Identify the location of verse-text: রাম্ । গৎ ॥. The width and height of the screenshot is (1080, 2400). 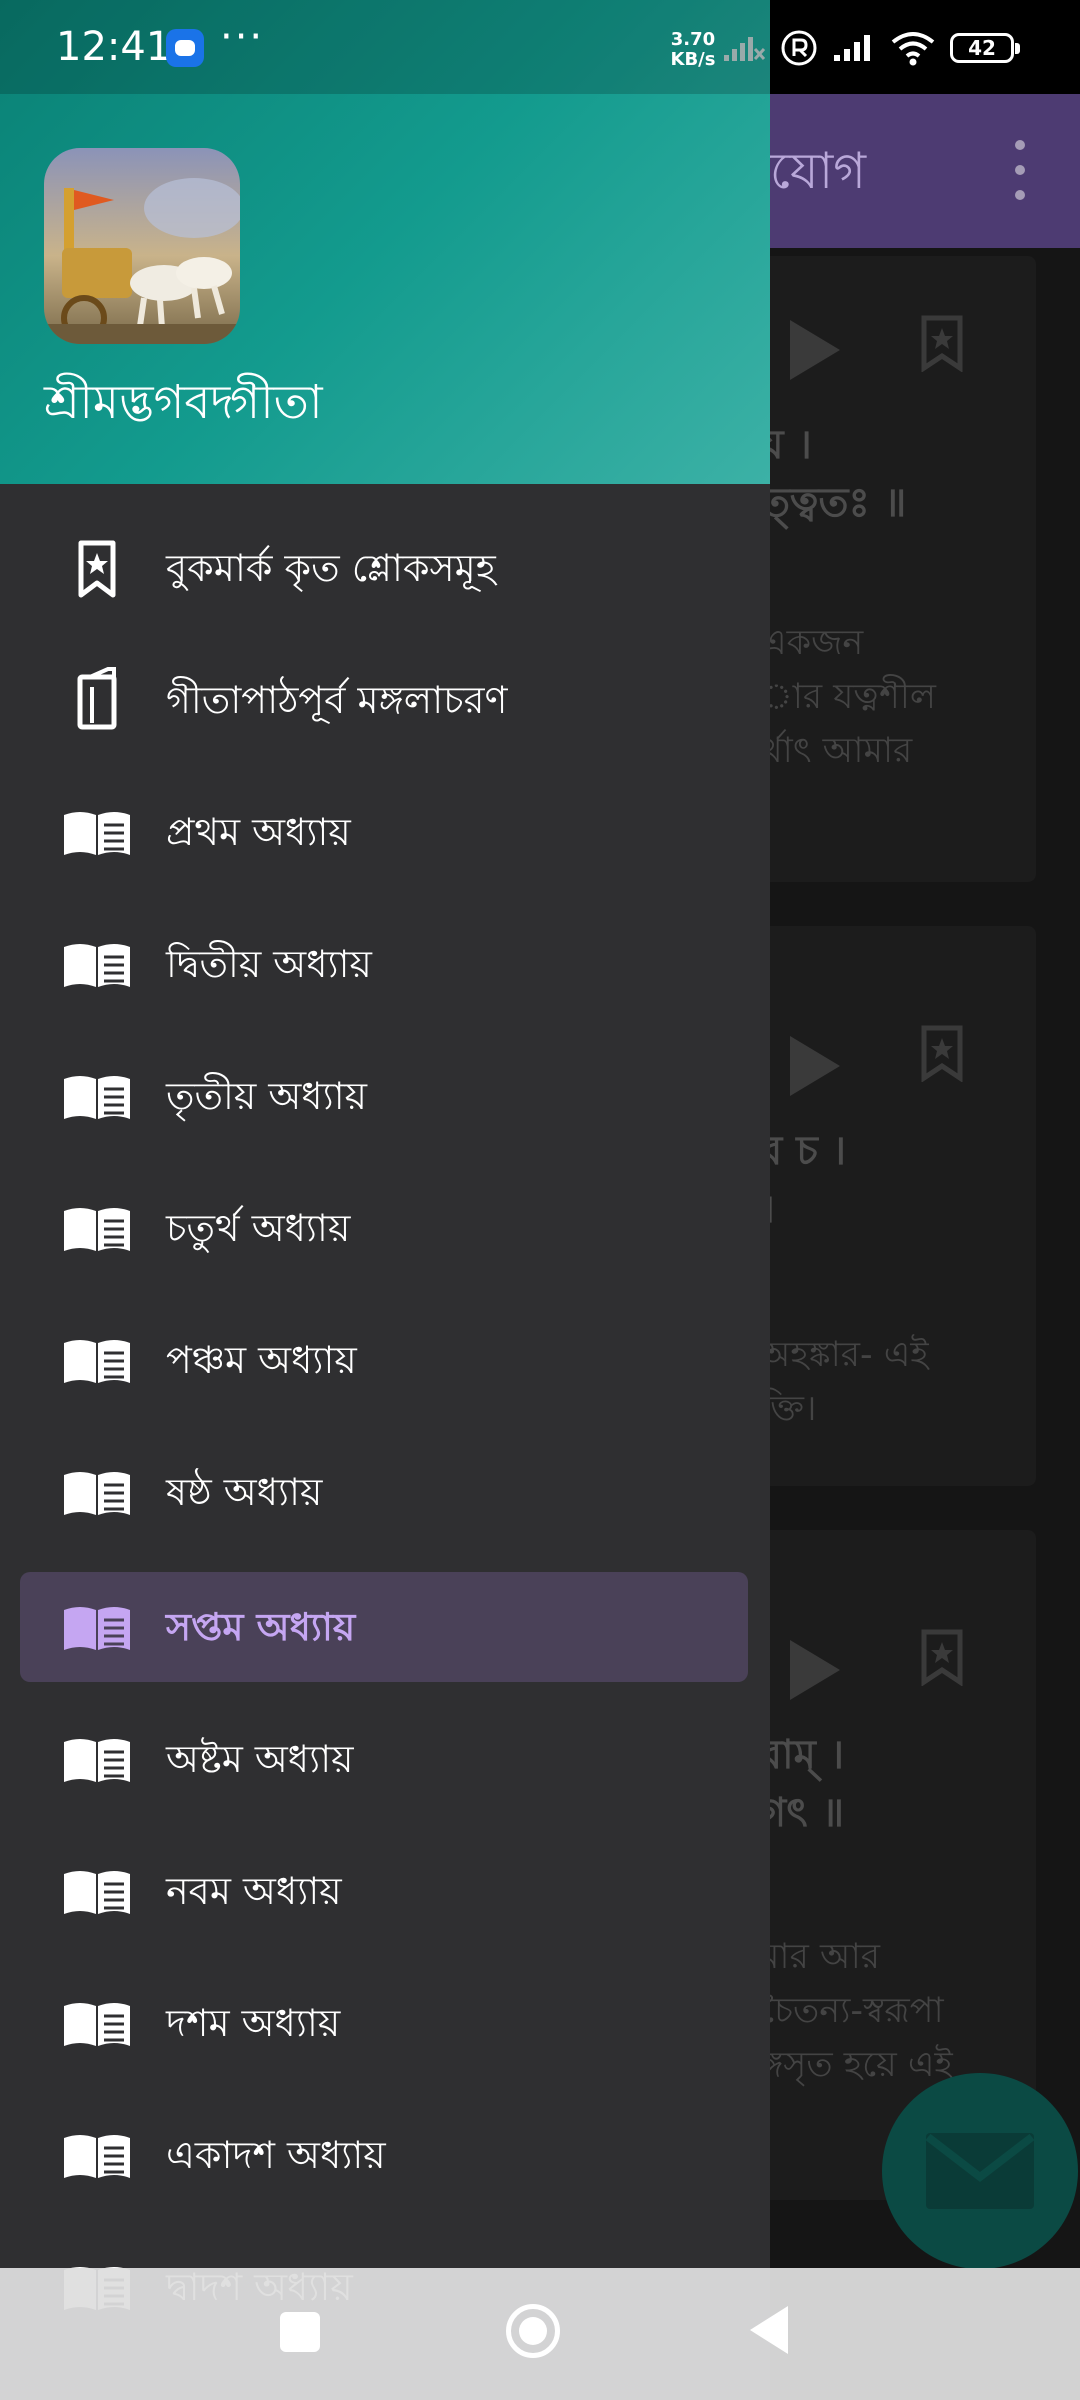
(802, 1784).